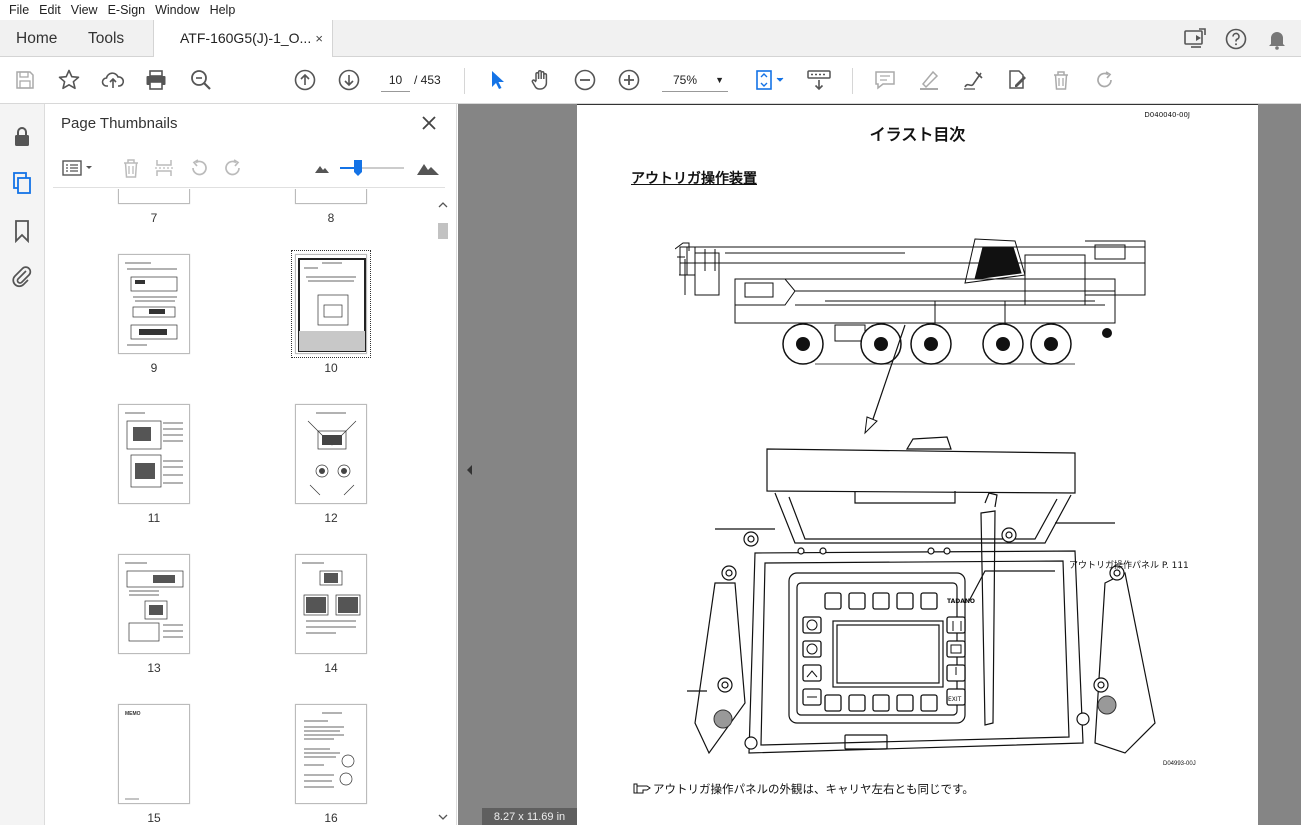 The image size is (1301, 825). What do you see at coordinates (331, 368) in the screenshot?
I see `thumbnail-label: 10` at bounding box center [331, 368].